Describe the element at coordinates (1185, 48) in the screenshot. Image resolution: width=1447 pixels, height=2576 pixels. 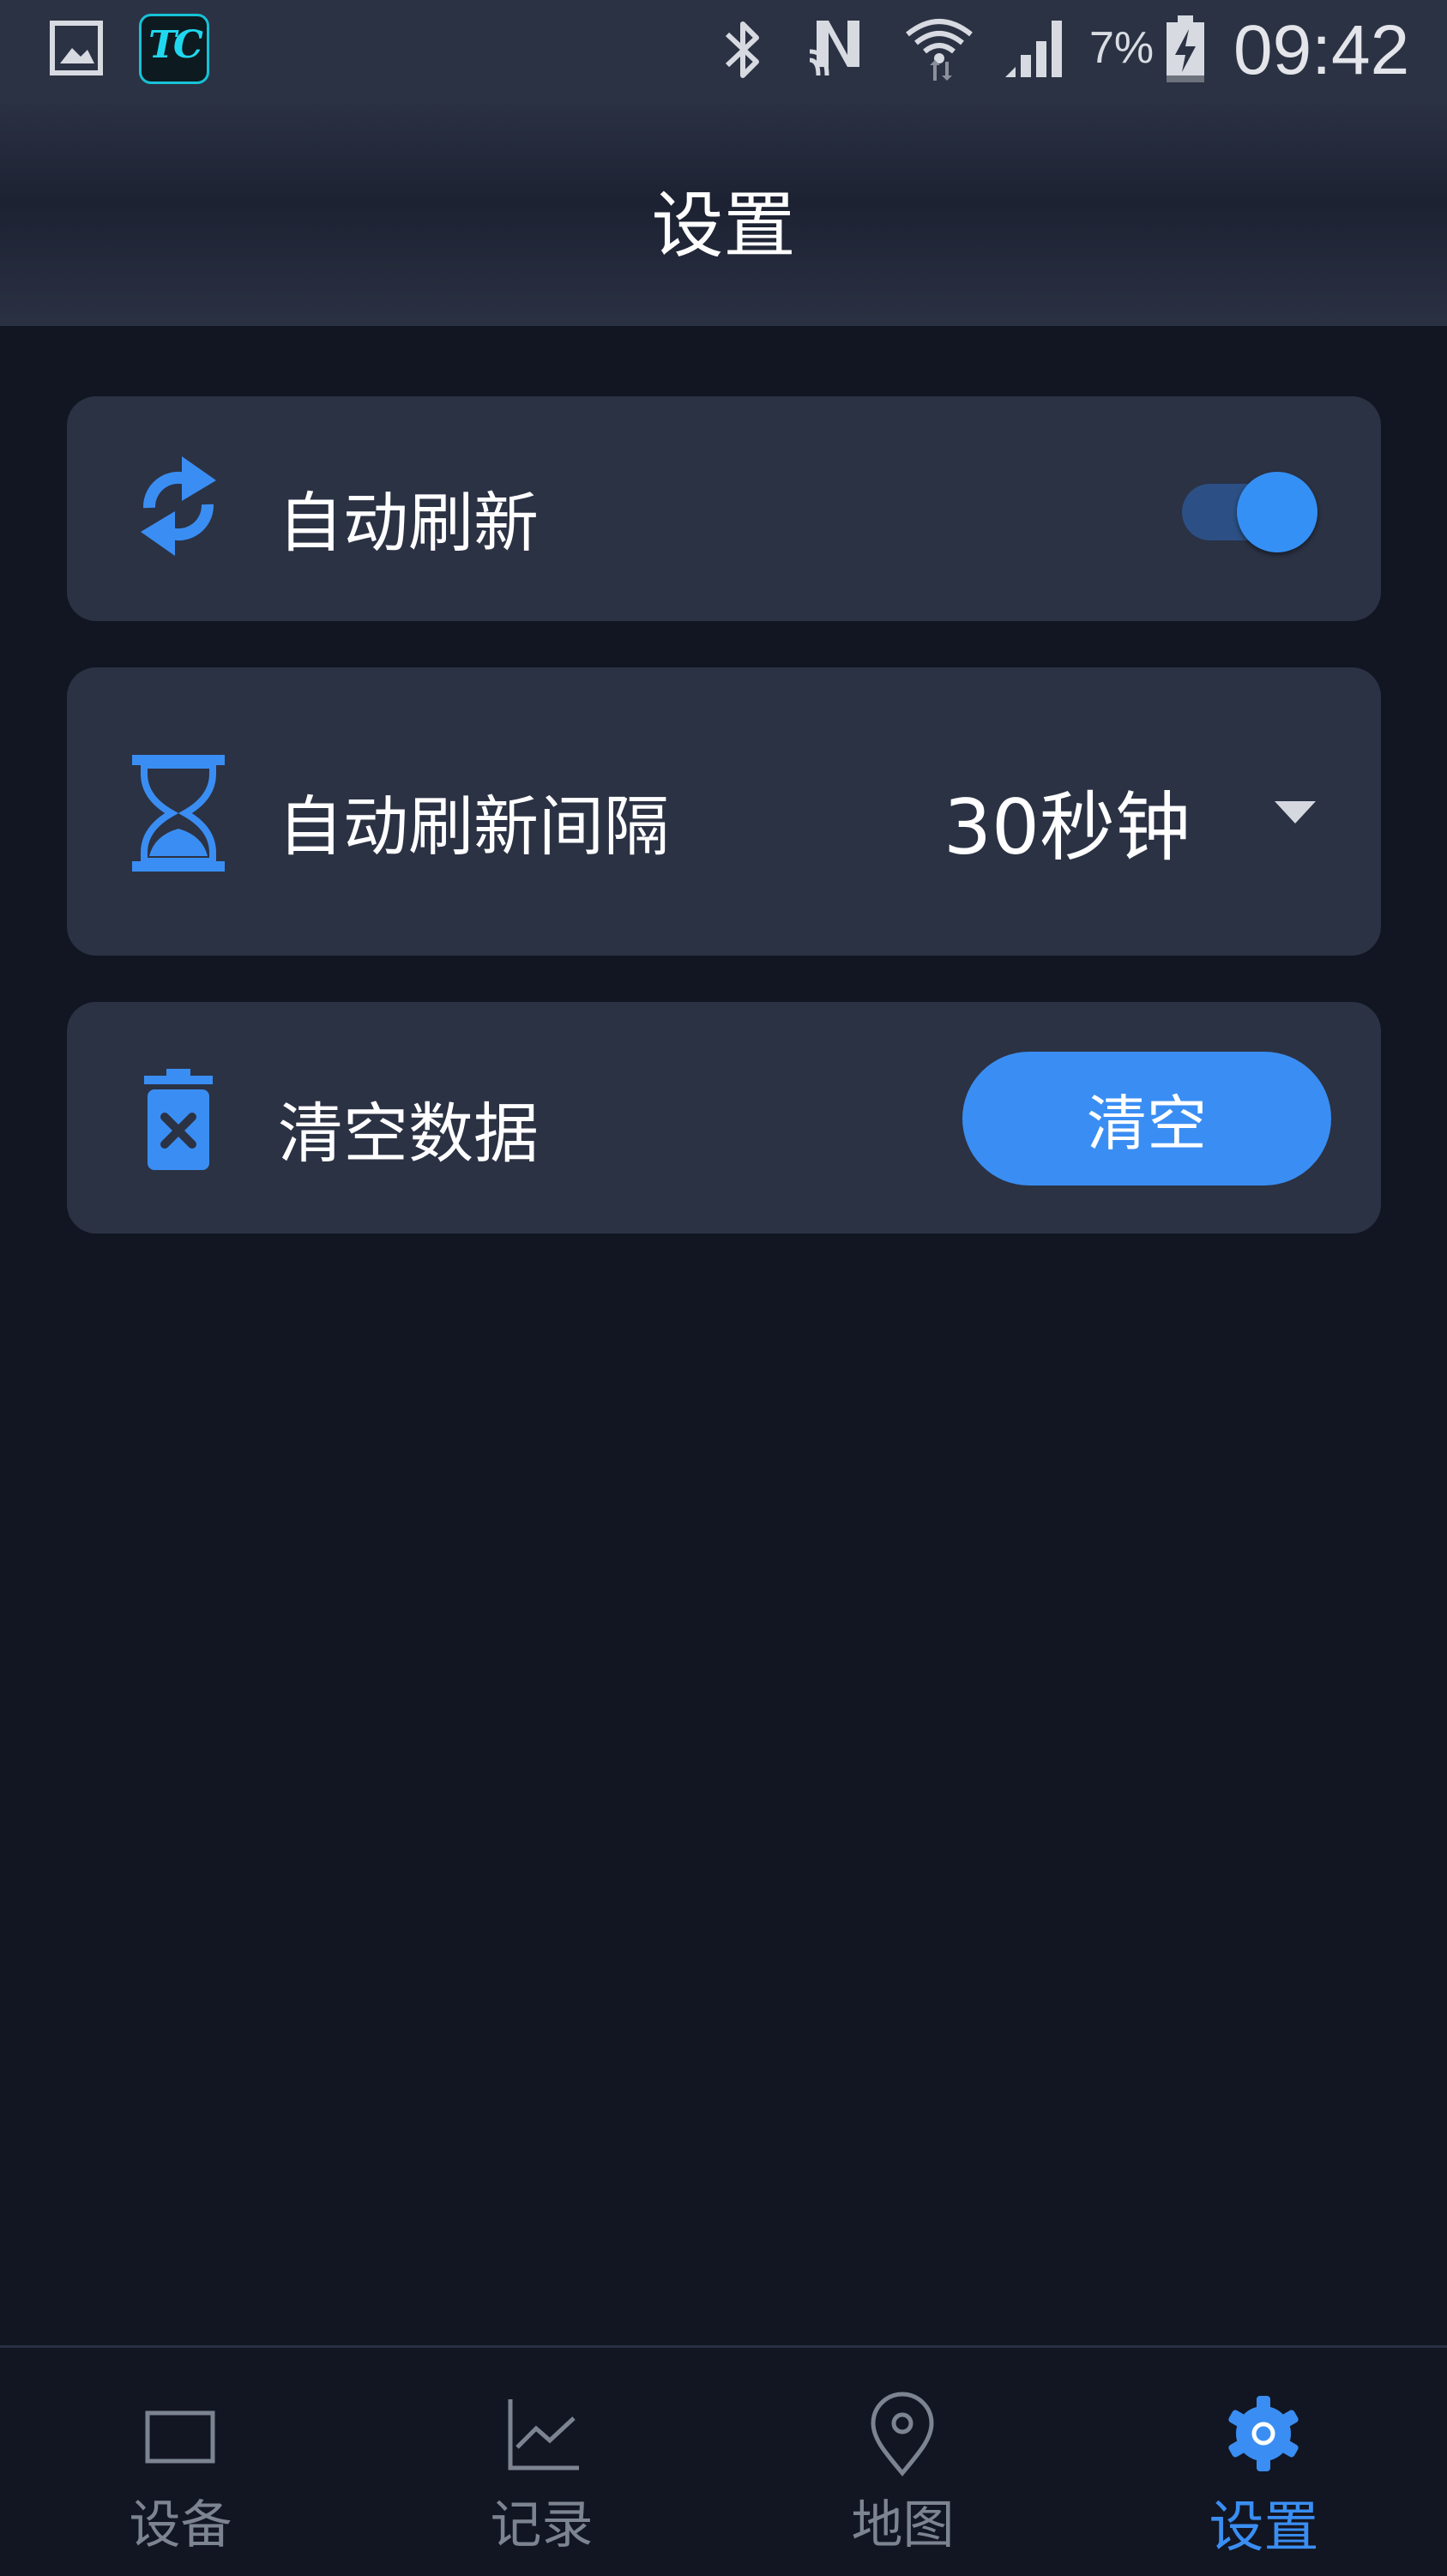
I see `battery-charging-icon` at that location.